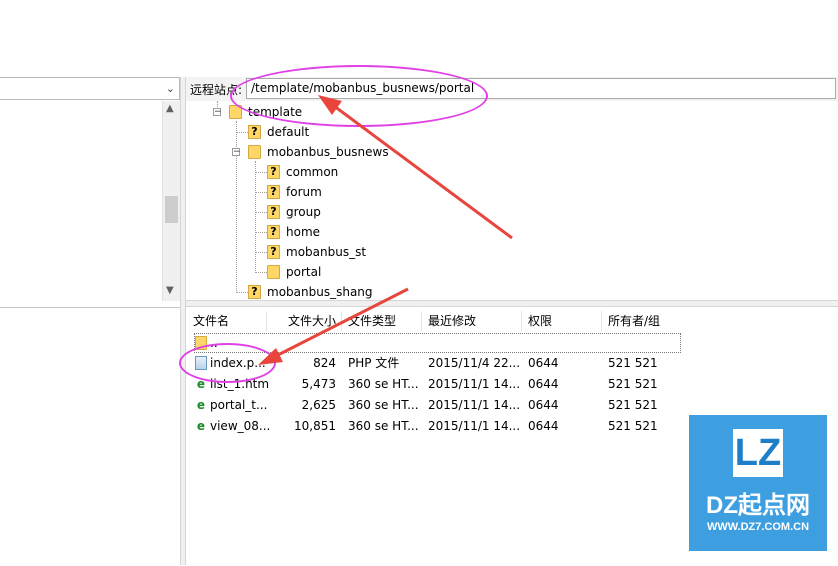 Image resolution: width=838 pixels, height=566 pixels. Describe the element at coordinates (758, 483) in the screenshot. I see `watermark: LZ DZ起点网 WWW.DZ7.COM.CN` at that location.